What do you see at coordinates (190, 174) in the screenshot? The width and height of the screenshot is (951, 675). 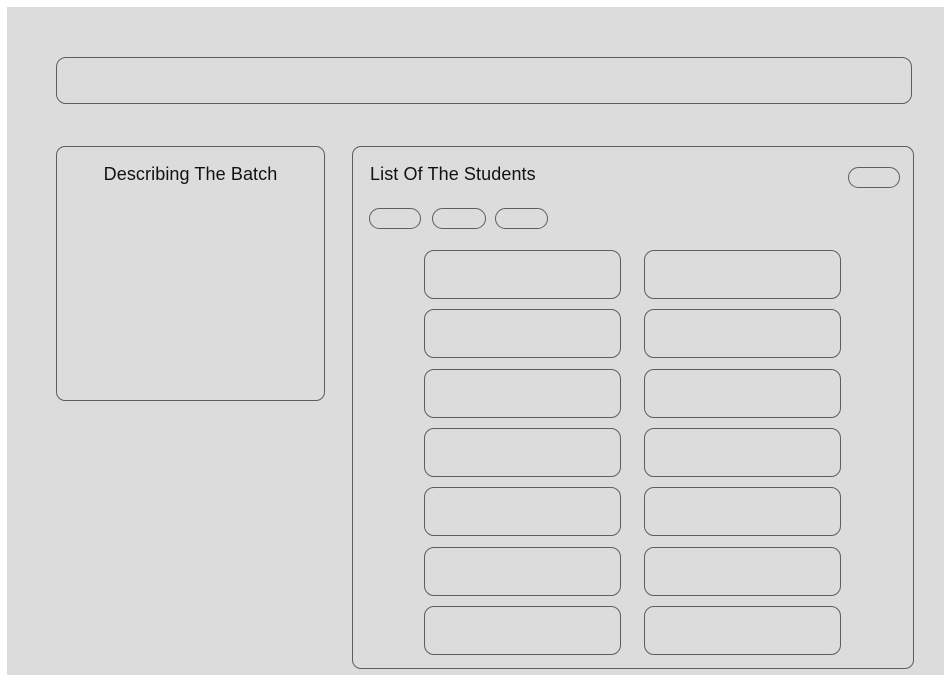 I see `batch-panel-title: Describing The Batch` at bounding box center [190, 174].